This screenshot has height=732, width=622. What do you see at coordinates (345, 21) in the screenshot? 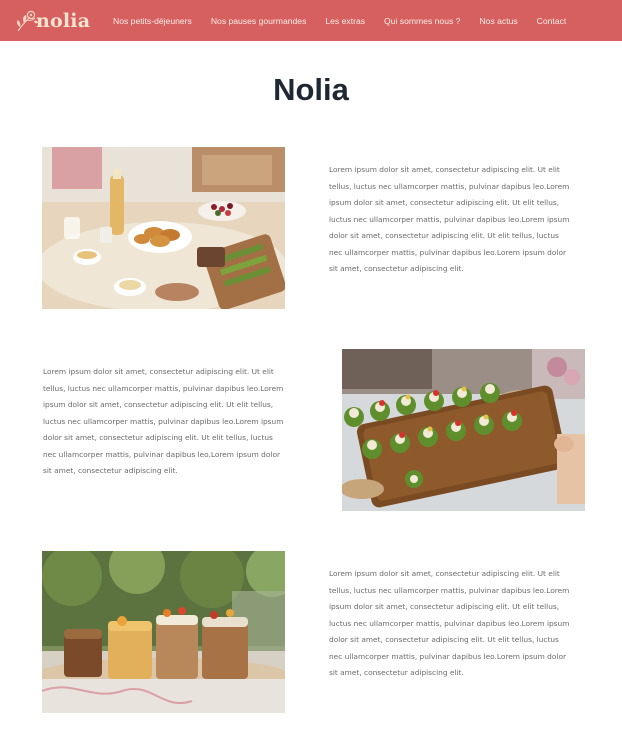
I see `nav-item-extras: Les extras` at bounding box center [345, 21].